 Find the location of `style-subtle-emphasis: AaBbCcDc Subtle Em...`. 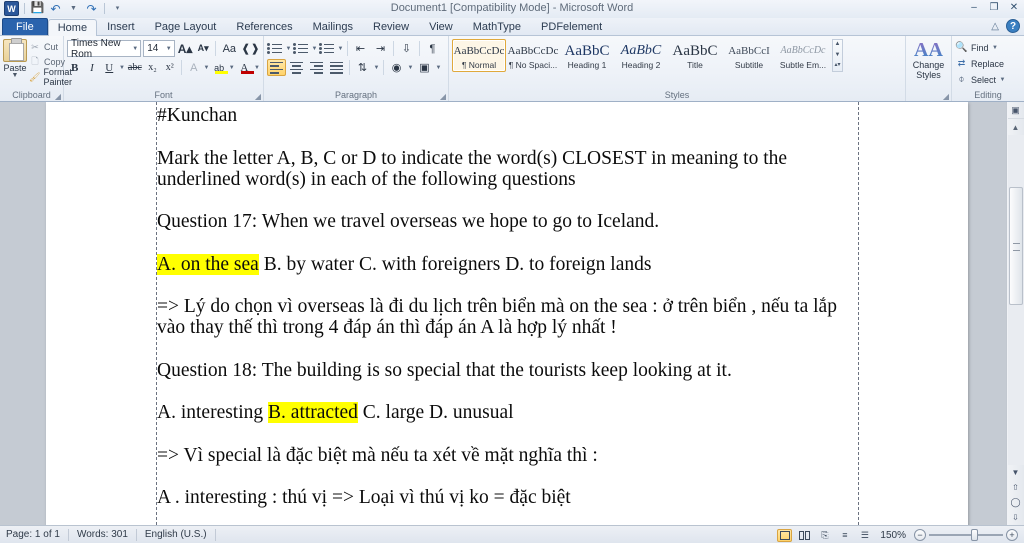

style-subtle-emphasis: AaBbCcDc Subtle Em... is located at coordinates (803, 55).